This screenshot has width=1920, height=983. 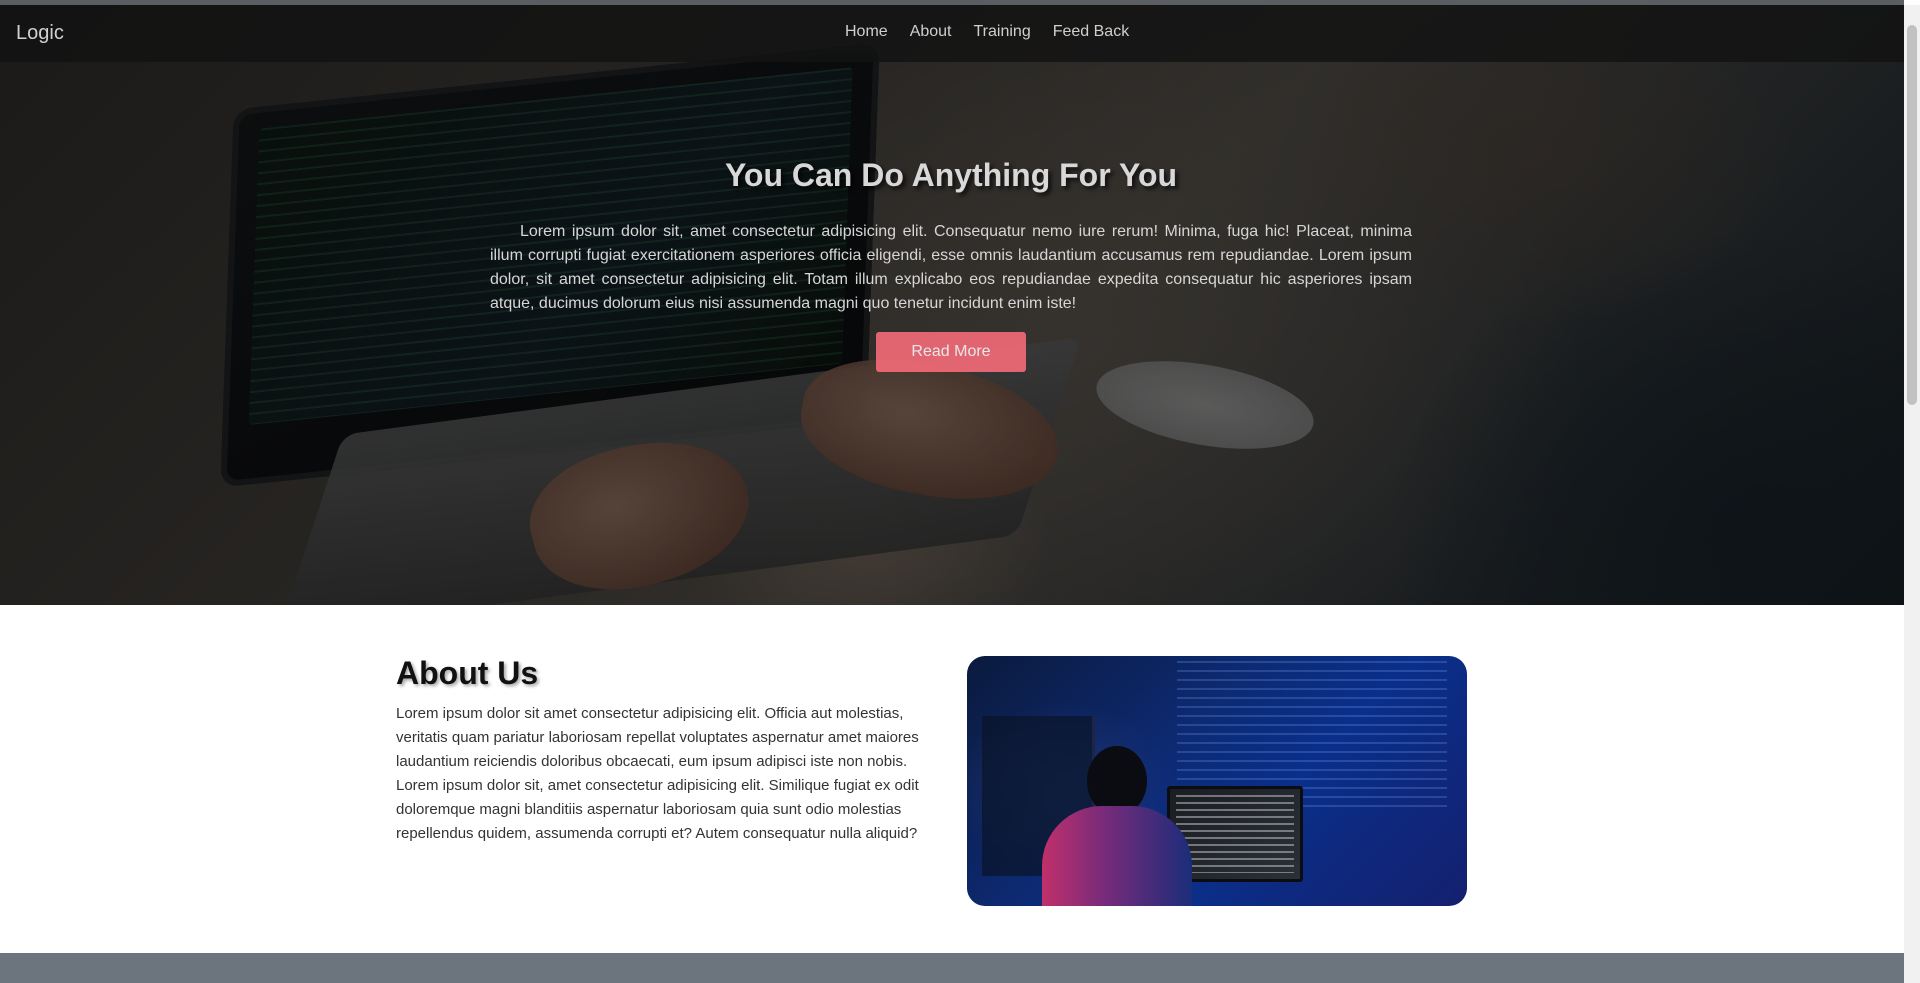 What do you see at coordinates (1912, 215) in the screenshot?
I see `scrollbar-thumb` at bounding box center [1912, 215].